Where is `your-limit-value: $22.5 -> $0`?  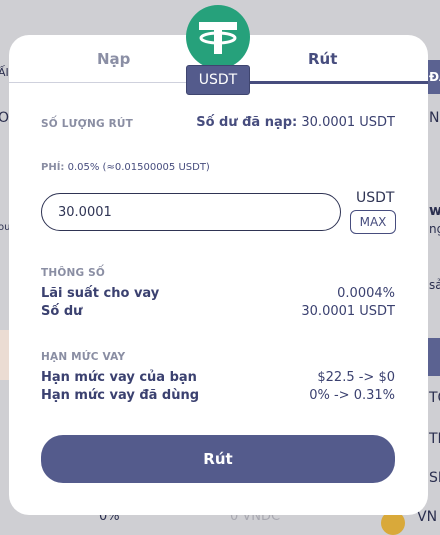
your-limit-value: $22.5 -> $0 is located at coordinates (356, 377).